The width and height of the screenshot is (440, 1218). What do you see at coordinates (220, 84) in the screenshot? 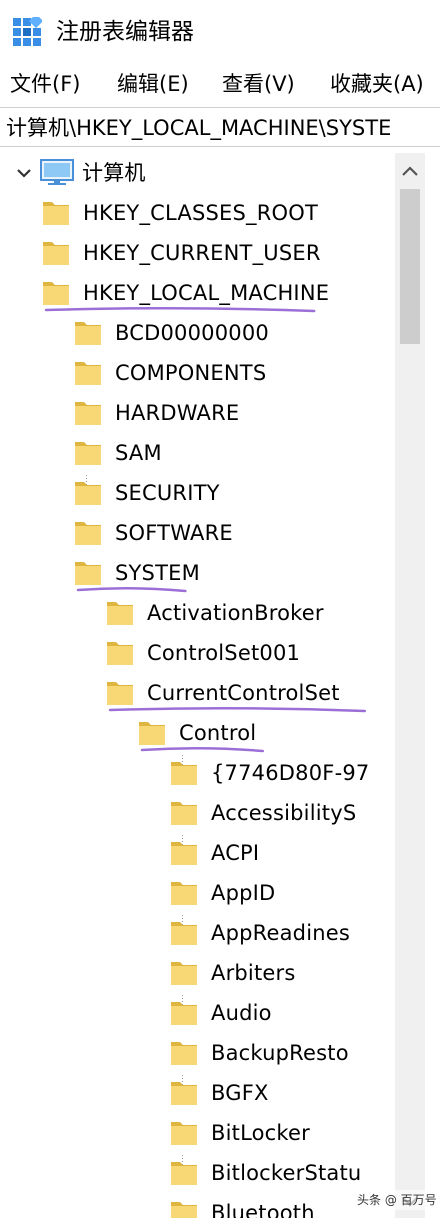
I see `menu-bar: 文件(F) 编辑(E) 查看(V) 收藏夹(A)` at bounding box center [220, 84].